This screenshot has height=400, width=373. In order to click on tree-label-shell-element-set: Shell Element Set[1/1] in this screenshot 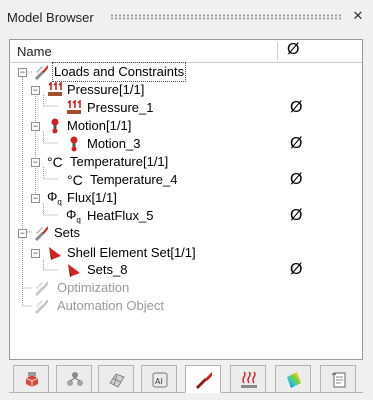, I will do `click(131, 252)`.